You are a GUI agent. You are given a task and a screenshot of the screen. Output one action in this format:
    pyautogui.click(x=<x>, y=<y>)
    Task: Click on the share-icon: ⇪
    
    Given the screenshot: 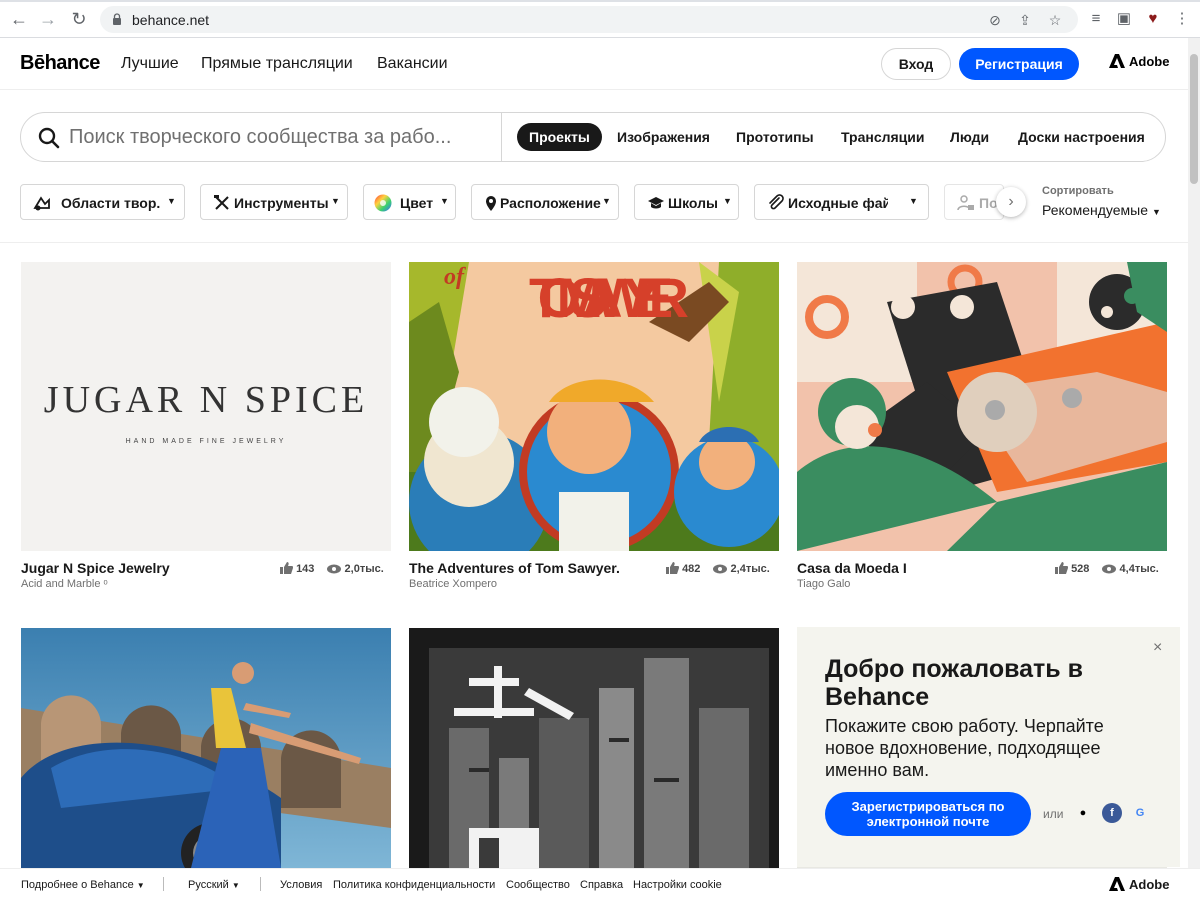 What is the action you would take?
    pyautogui.click(x=1025, y=20)
    